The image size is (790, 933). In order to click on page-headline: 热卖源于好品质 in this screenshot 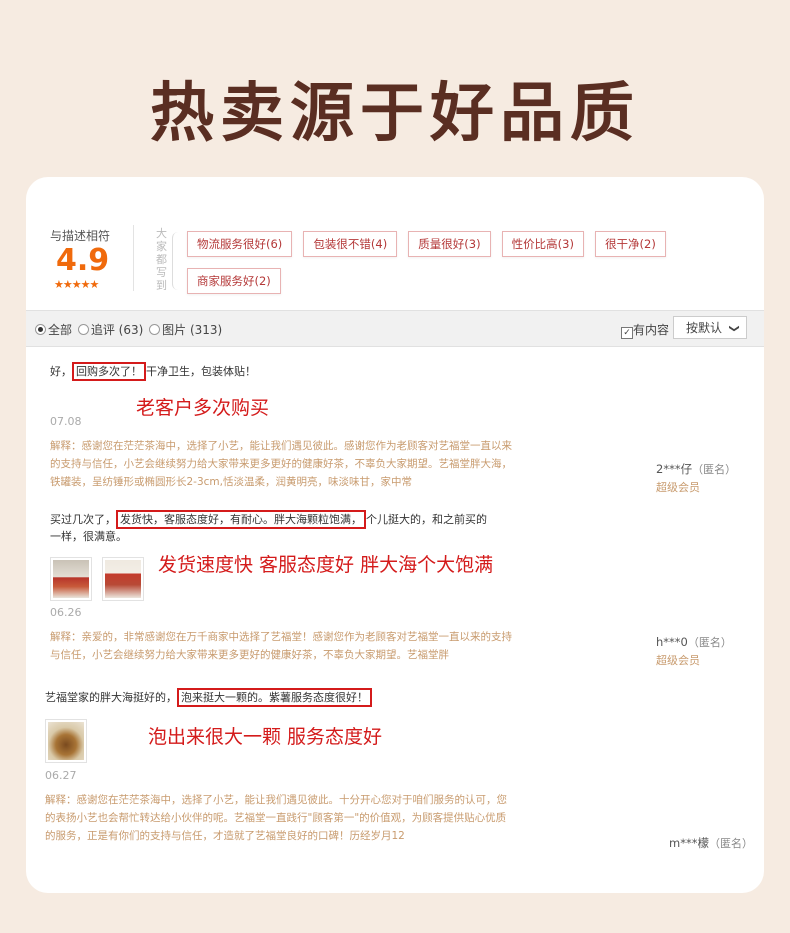, I will do `click(395, 113)`.